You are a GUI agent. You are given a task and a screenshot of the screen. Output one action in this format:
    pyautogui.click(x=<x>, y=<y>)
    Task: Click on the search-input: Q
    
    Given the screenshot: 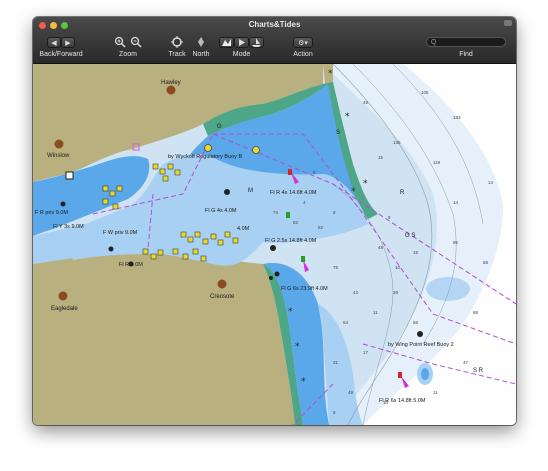 What is the action you would take?
    pyautogui.click(x=466, y=42)
    